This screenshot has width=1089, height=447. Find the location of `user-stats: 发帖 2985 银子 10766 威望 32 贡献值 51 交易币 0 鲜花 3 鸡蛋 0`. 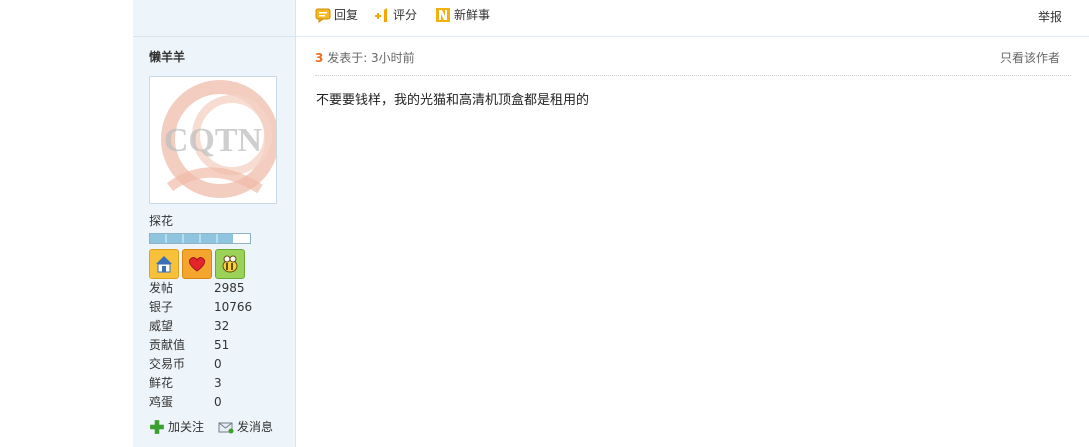

user-stats: 发帖 2985 银子 10766 威望 32 贡献值 51 交易币 0 鲜花 3 鸡蛋 0 is located at coordinates (219, 345).